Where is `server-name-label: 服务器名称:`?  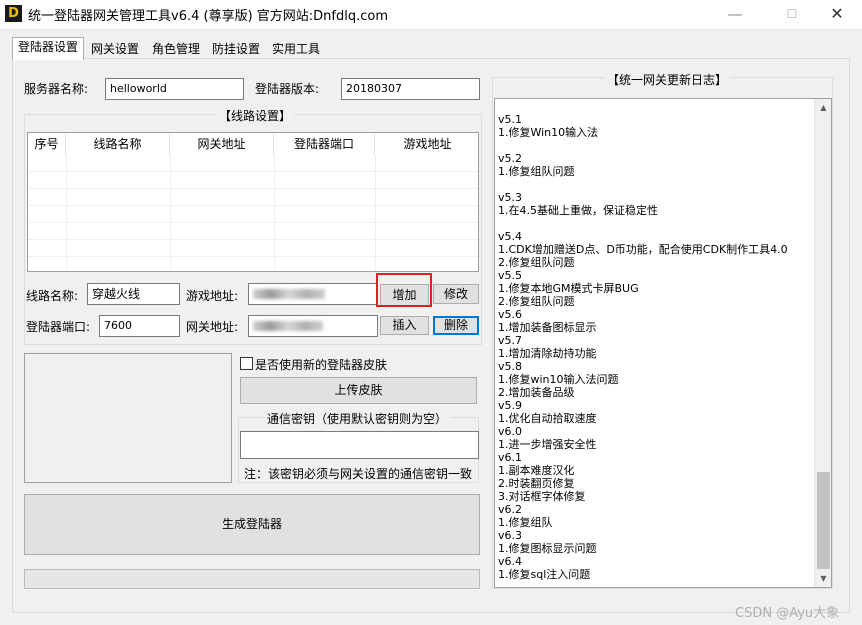 server-name-label: 服务器名称: is located at coordinates (56, 89).